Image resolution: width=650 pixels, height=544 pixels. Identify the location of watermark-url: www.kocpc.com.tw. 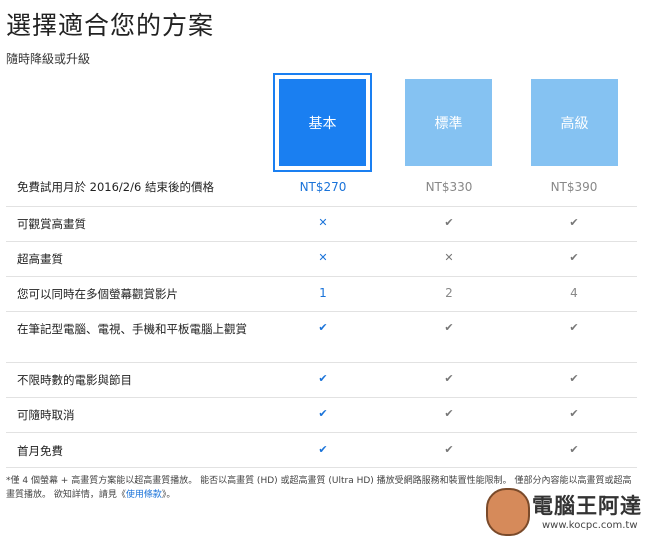
(590, 525).